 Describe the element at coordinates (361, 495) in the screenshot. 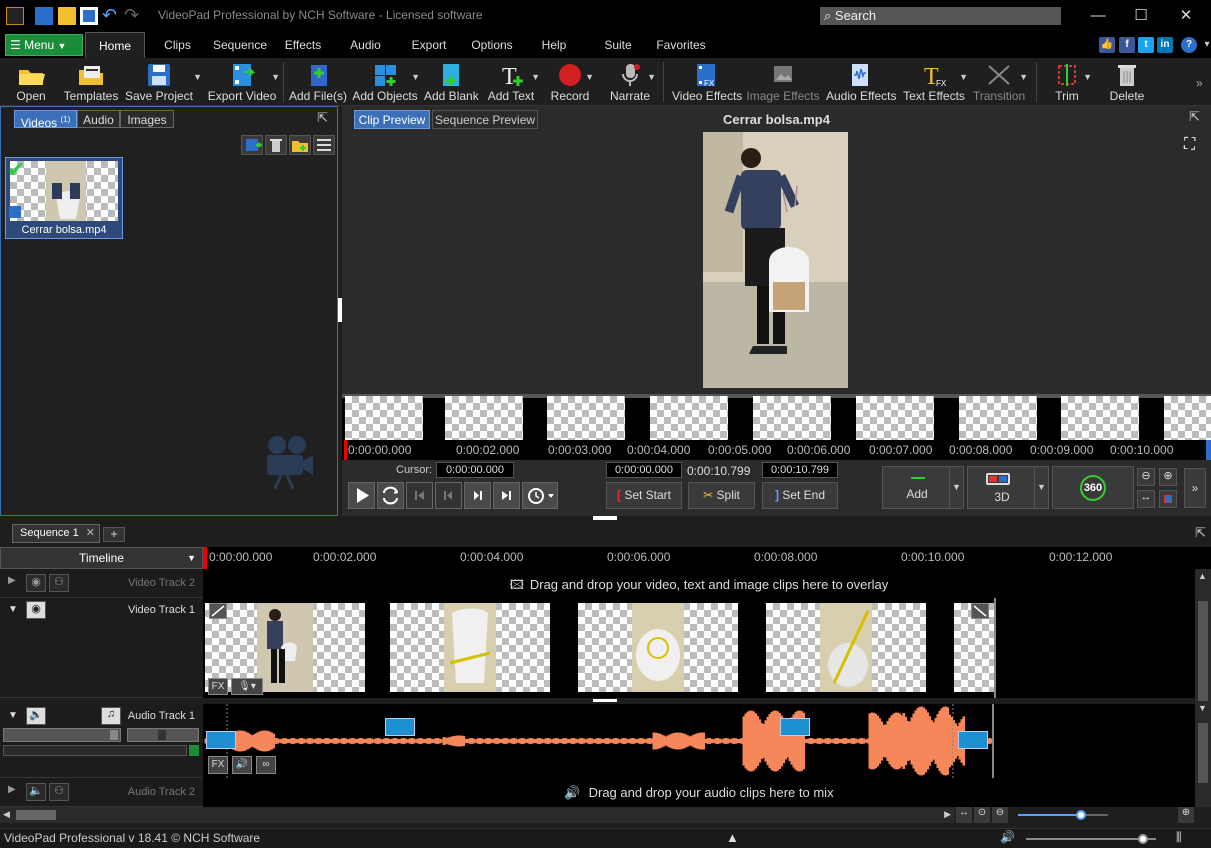

I see `play-button` at that location.